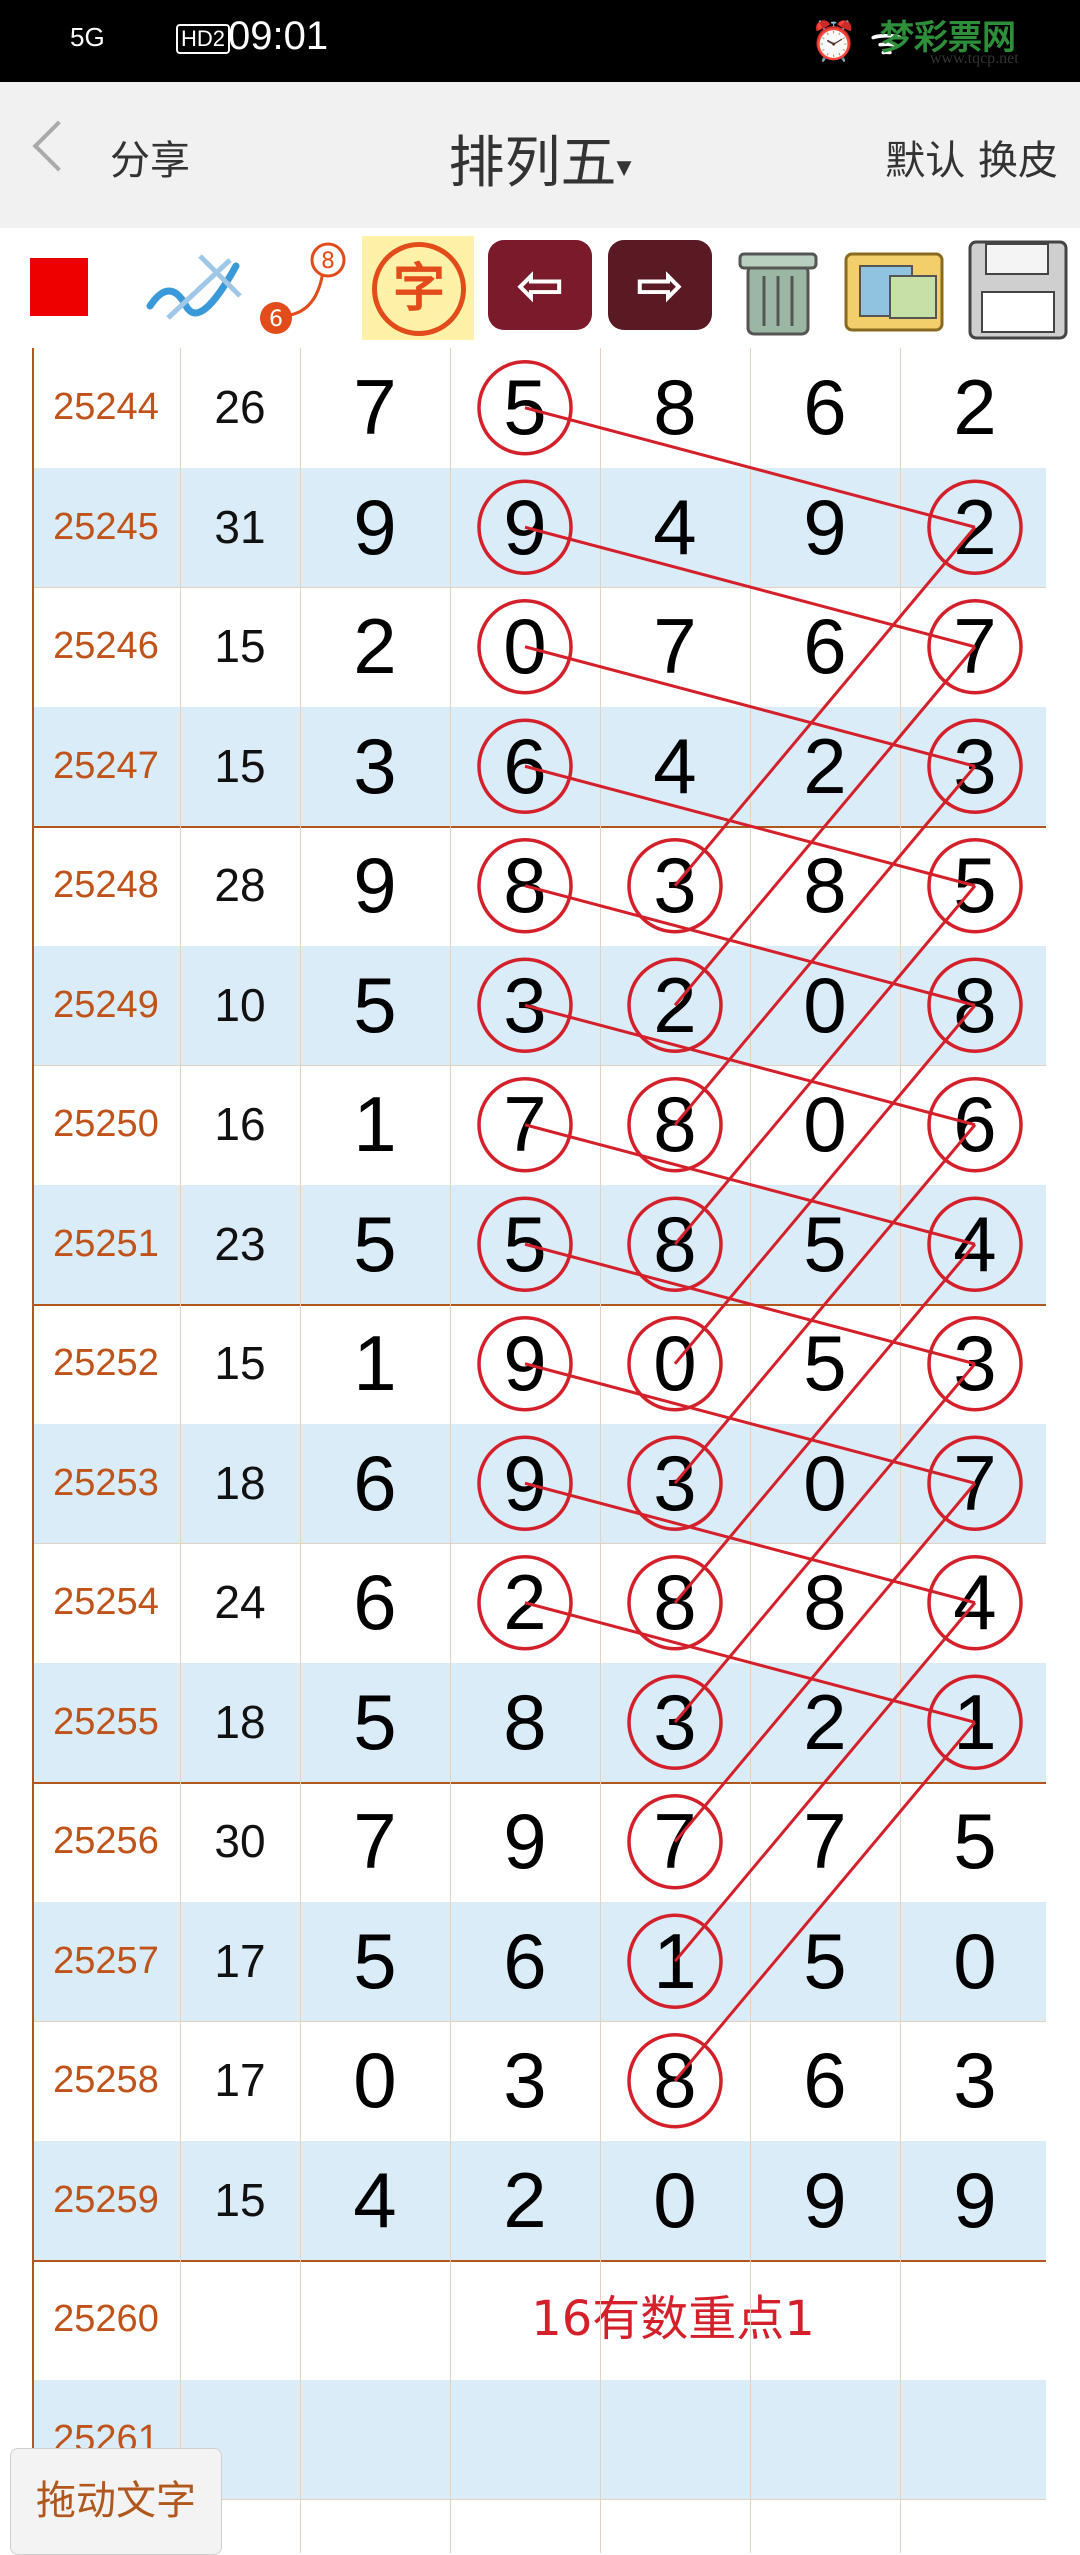 The image size is (1080, 2555). Describe the element at coordinates (59, 287) in the screenshot. I see `color-picker-button` at that location.